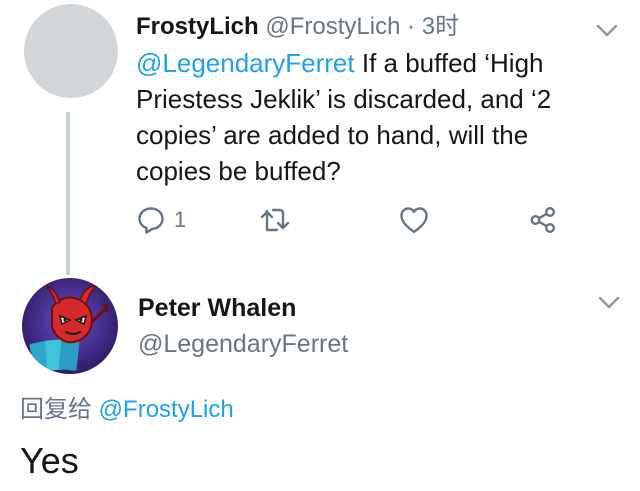 The height and width of the screenshot is (491, 640). Describe the element at coordinates (245, 63) in the screenshot. I see `tweet1-mention: @LegendaryFerret` at that location.